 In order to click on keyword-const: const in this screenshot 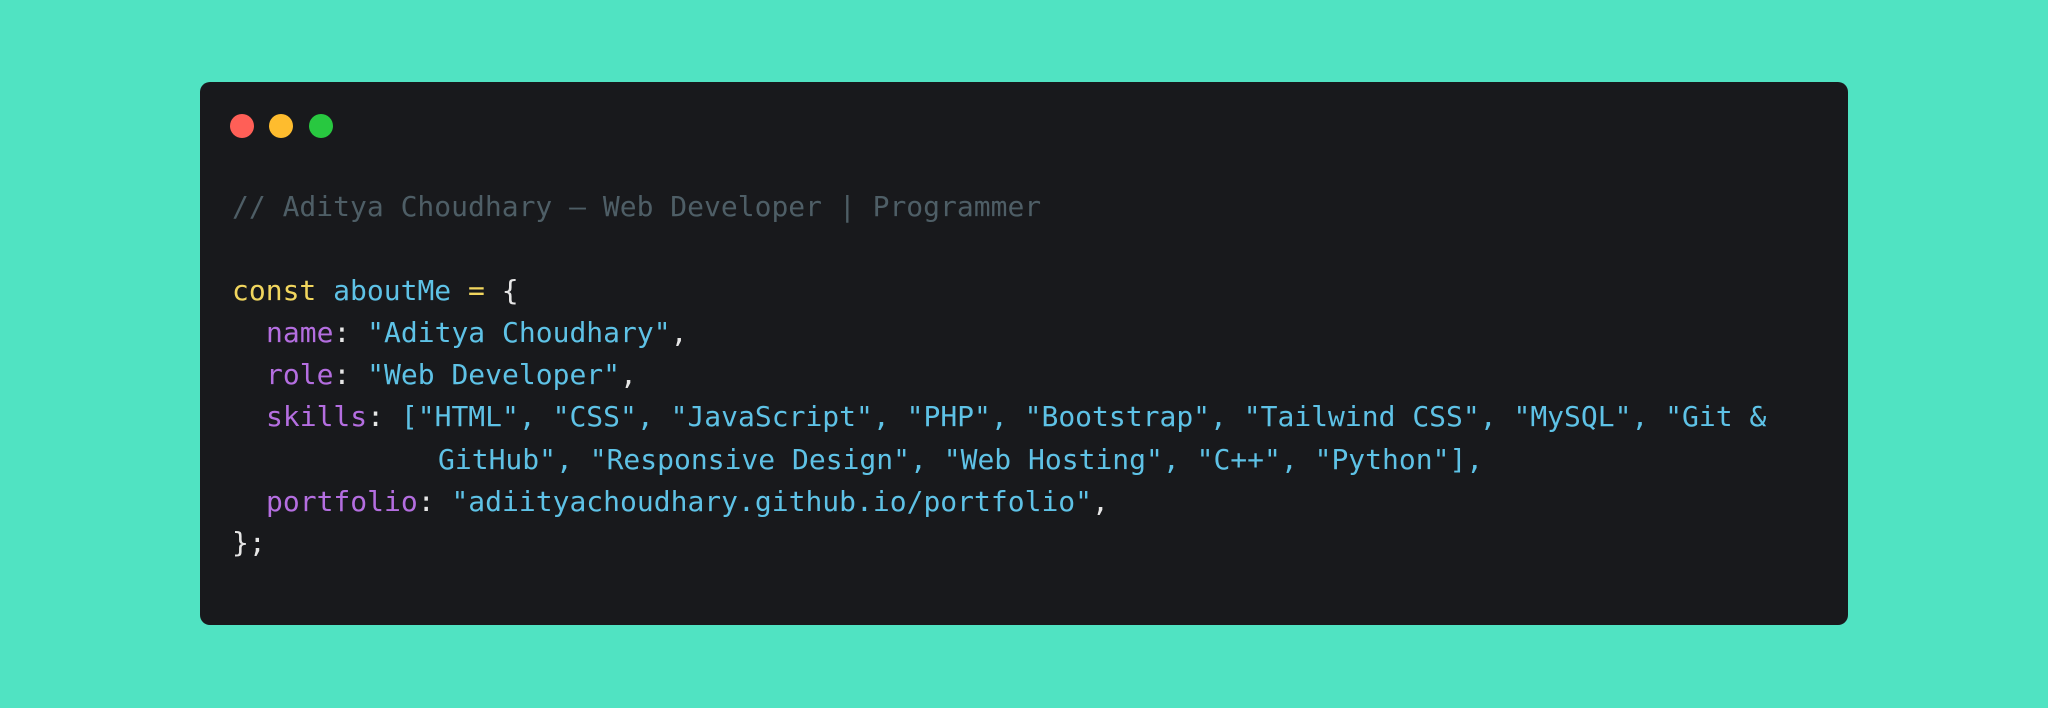, I will do `click(274, 290)`.